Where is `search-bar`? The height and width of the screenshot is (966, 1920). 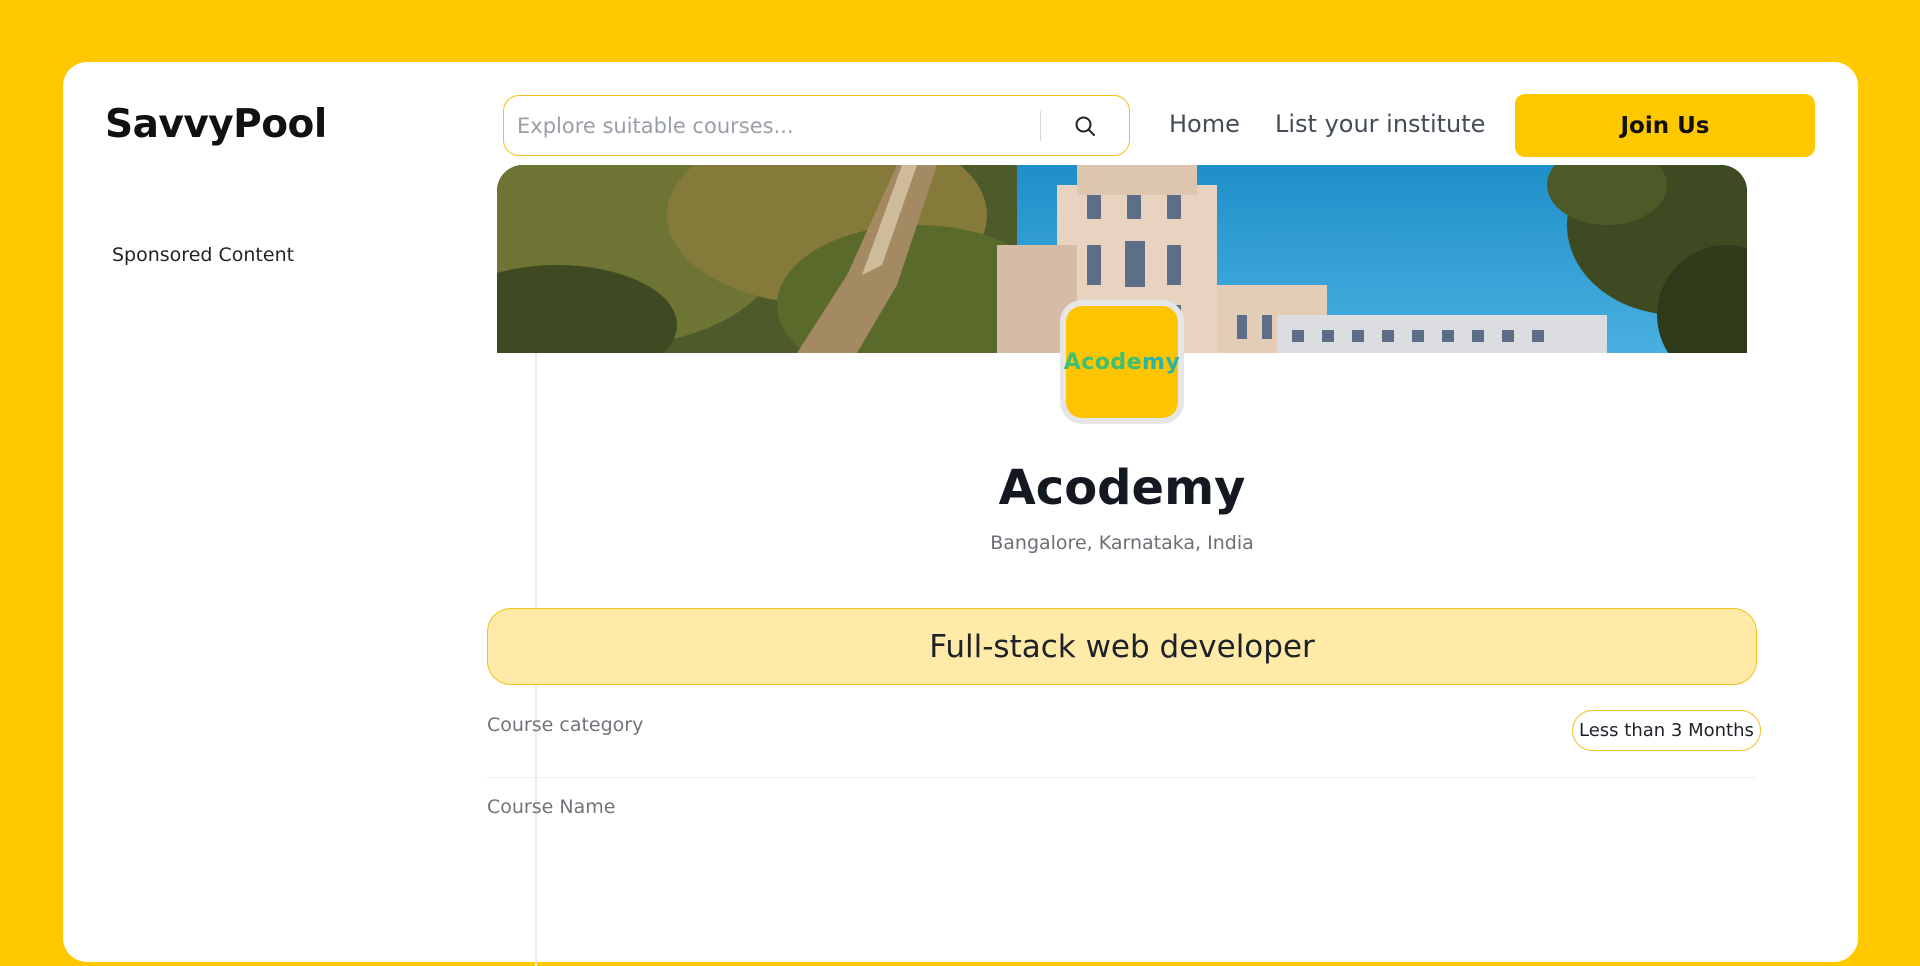
search-bar is located at coordinates (816, 125).